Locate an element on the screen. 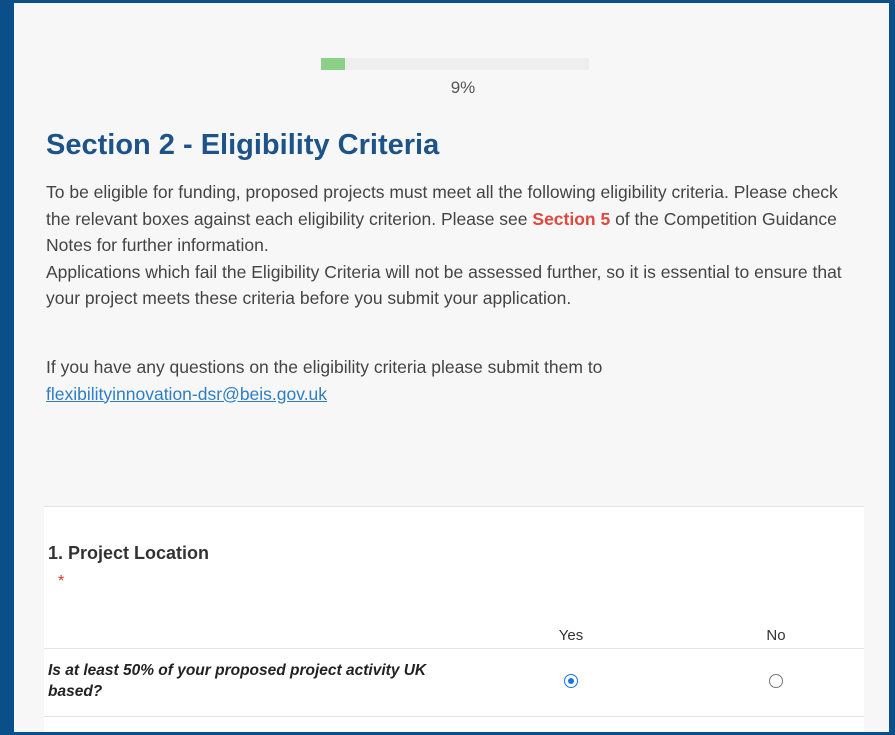  matrix-header: Yes No is located at coordinates (454, 636).